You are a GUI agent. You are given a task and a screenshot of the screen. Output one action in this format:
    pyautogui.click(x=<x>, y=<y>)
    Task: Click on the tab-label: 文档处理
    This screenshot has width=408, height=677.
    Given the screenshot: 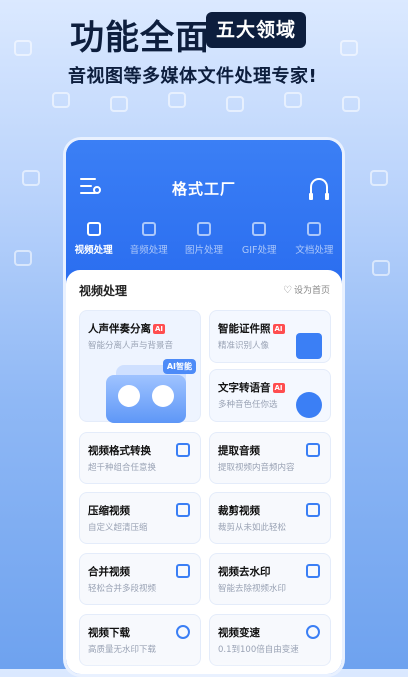 What is the action you would take?
    pyautogui.click(x=314, y=250)
    